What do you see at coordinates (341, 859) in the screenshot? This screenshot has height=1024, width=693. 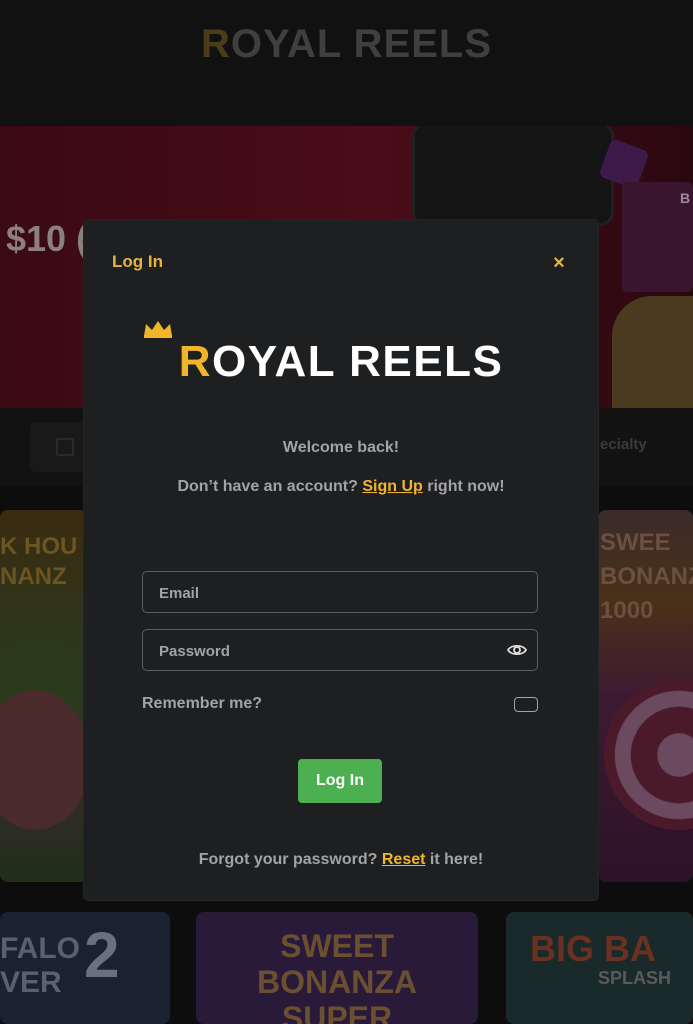 I see `forgot-password-prompt: Forgot your password? Reset it here!` at bounding box center [341, 859].